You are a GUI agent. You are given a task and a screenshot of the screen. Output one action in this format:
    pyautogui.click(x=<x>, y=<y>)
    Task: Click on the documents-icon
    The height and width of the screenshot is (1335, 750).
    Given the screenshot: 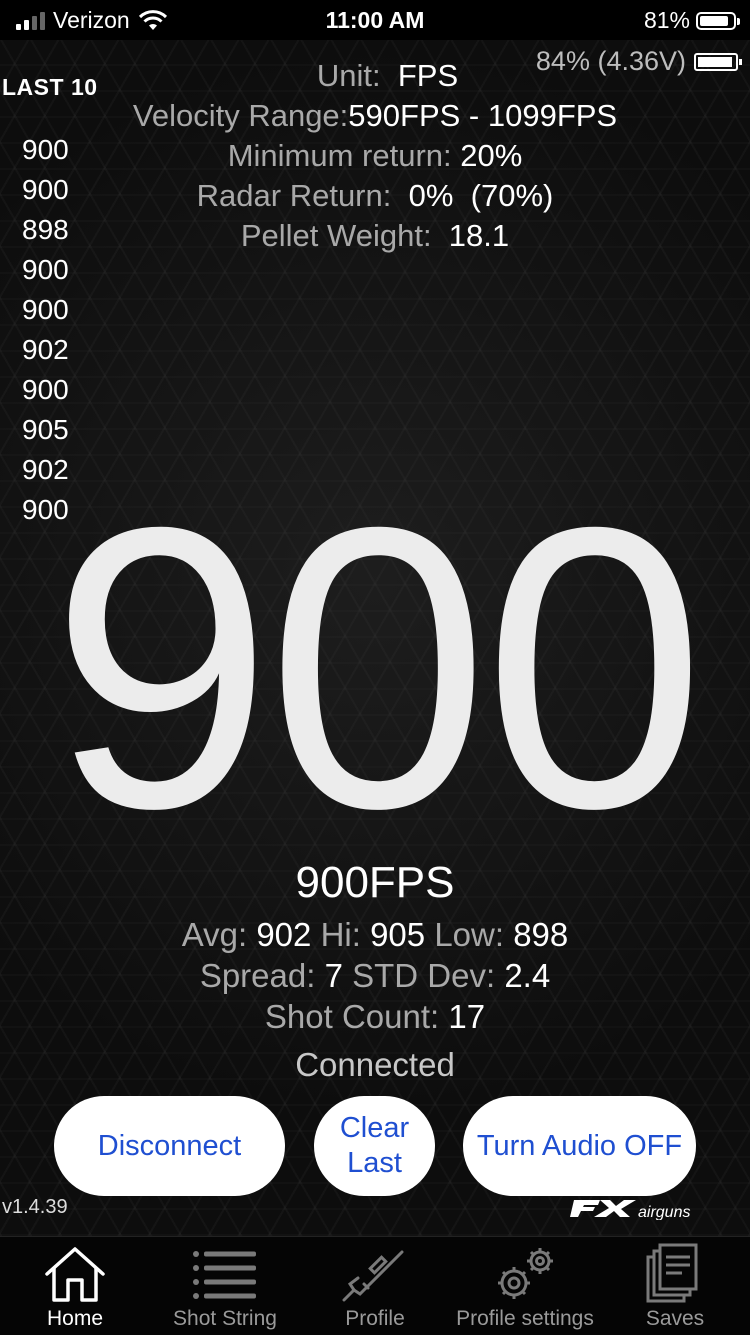 What is the action you would take?
    pyautogui.click(x=675, y=1274)
    